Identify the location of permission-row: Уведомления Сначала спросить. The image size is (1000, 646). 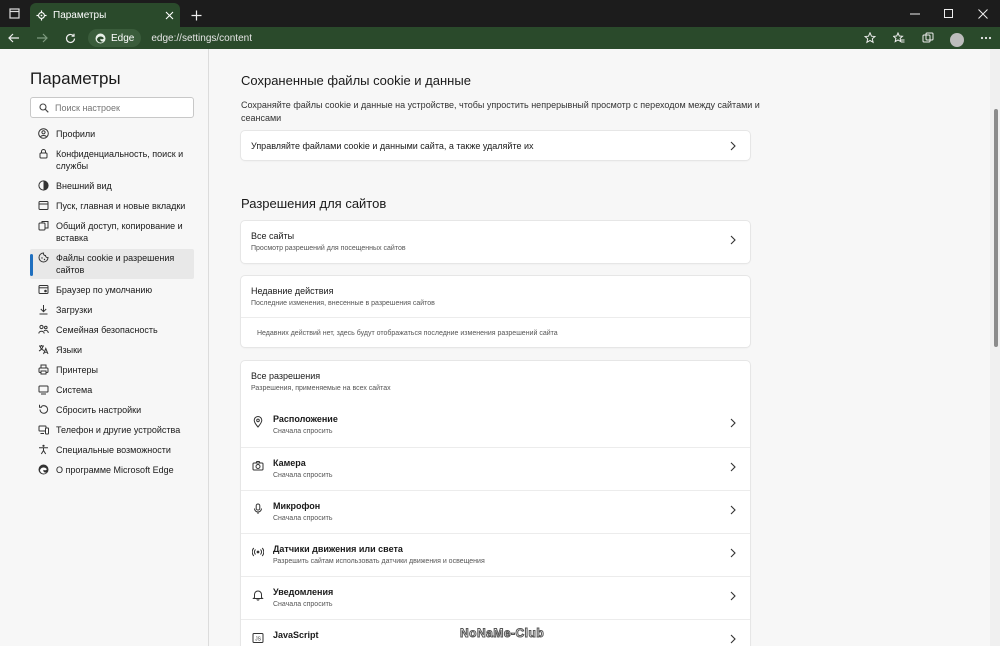
(495, 597).